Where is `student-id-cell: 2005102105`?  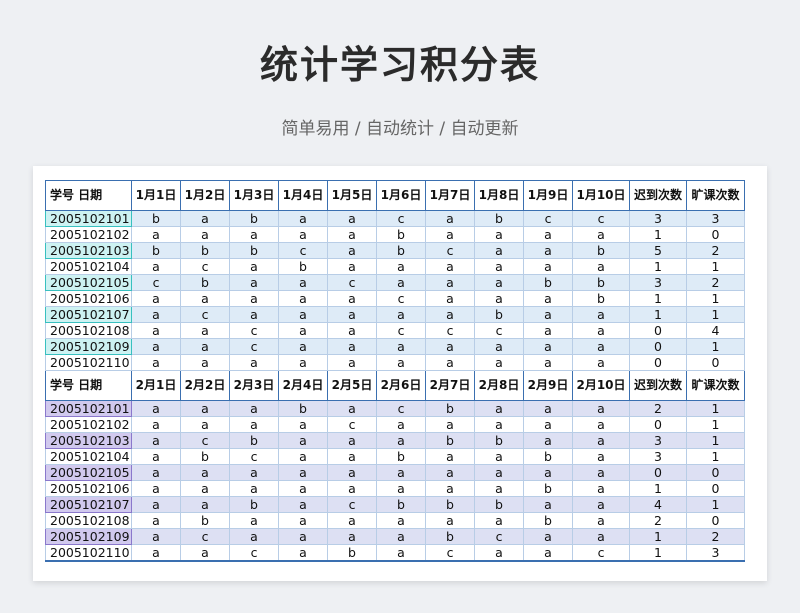 student-id-cell: 2005102105 is located at coordinates (88, 472).